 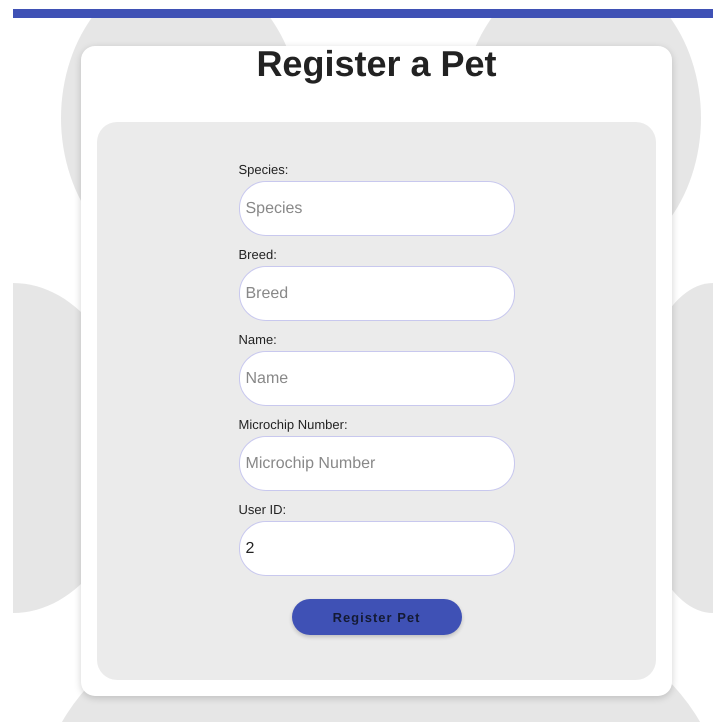 I want to click on input-field: Species, so click(x=376, y=208).